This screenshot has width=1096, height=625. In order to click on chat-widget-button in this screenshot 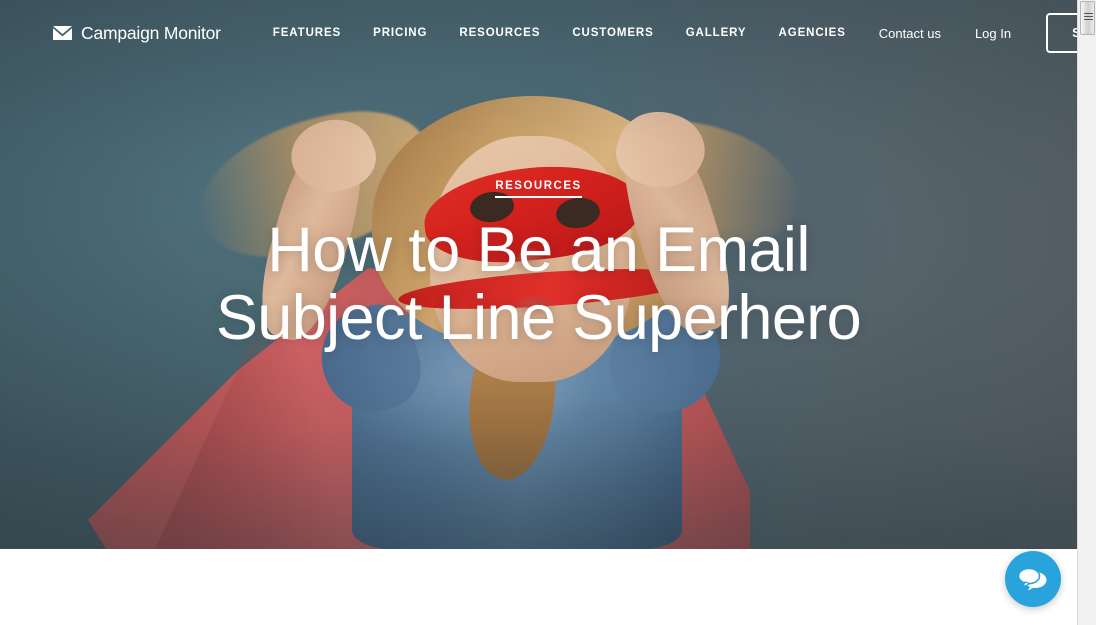, I will do `click(1033, 579)`.